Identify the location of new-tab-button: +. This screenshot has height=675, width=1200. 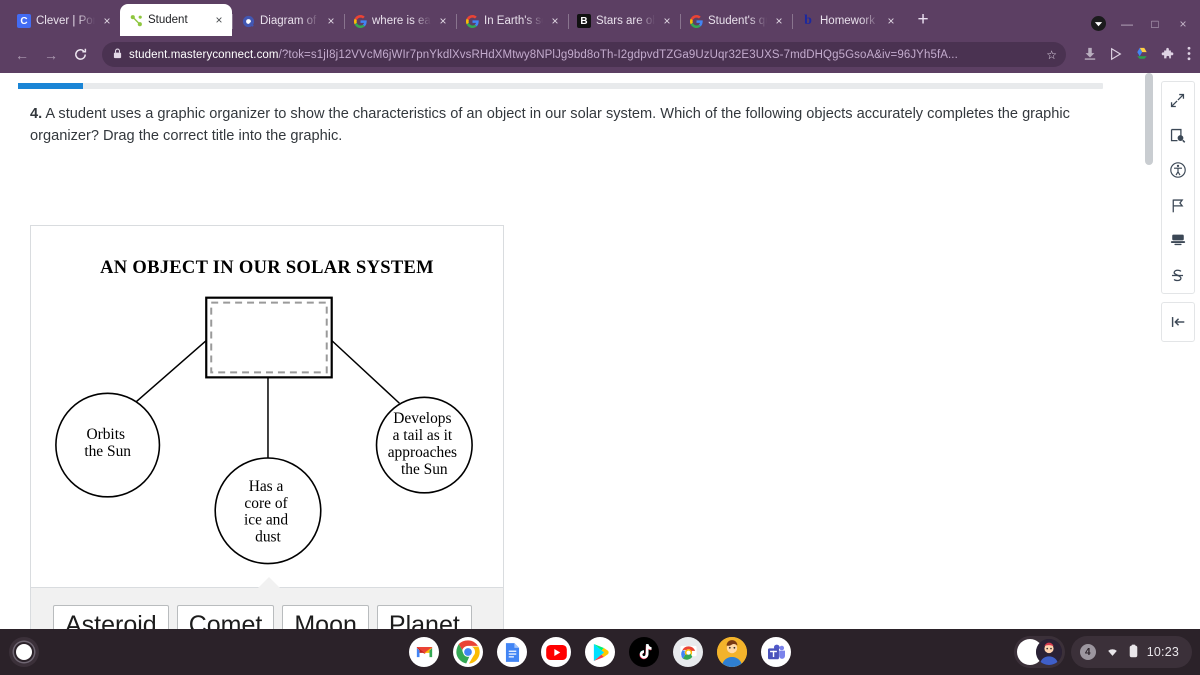
(923, 21).